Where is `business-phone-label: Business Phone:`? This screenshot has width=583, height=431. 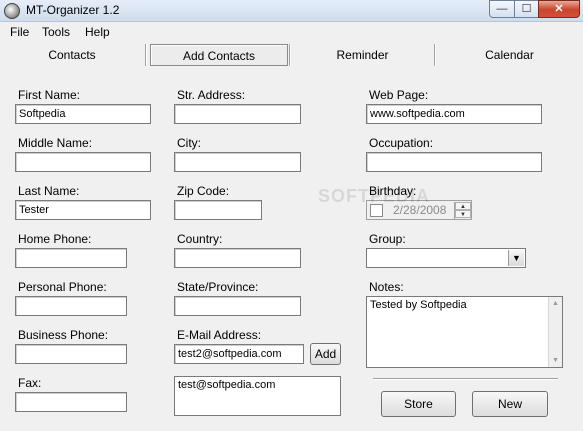 business-phone-label: Business Phone: is located at coordinates (63, 335).